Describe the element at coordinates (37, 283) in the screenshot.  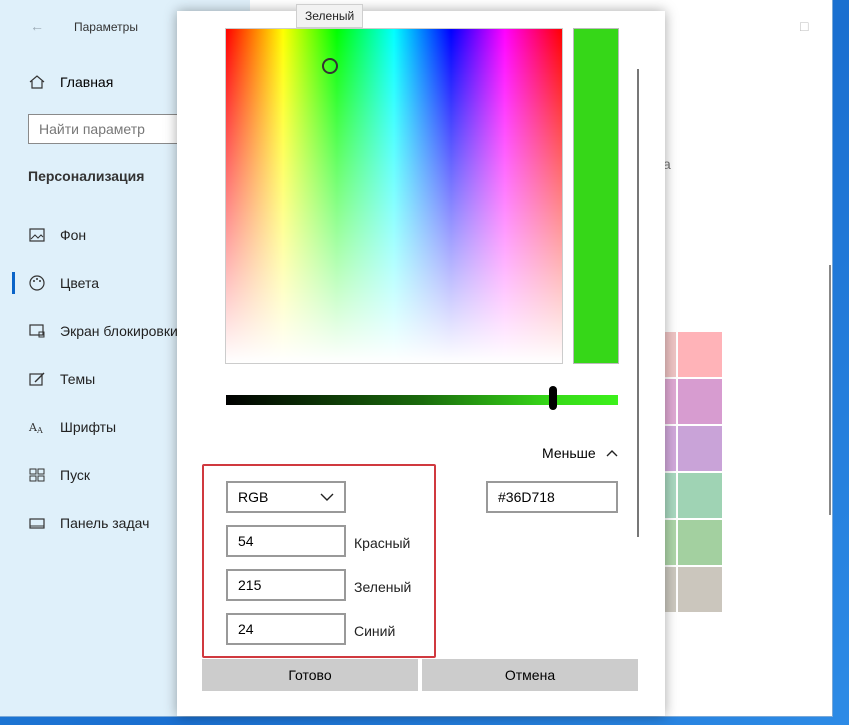
I see `palette-icon` at that location.